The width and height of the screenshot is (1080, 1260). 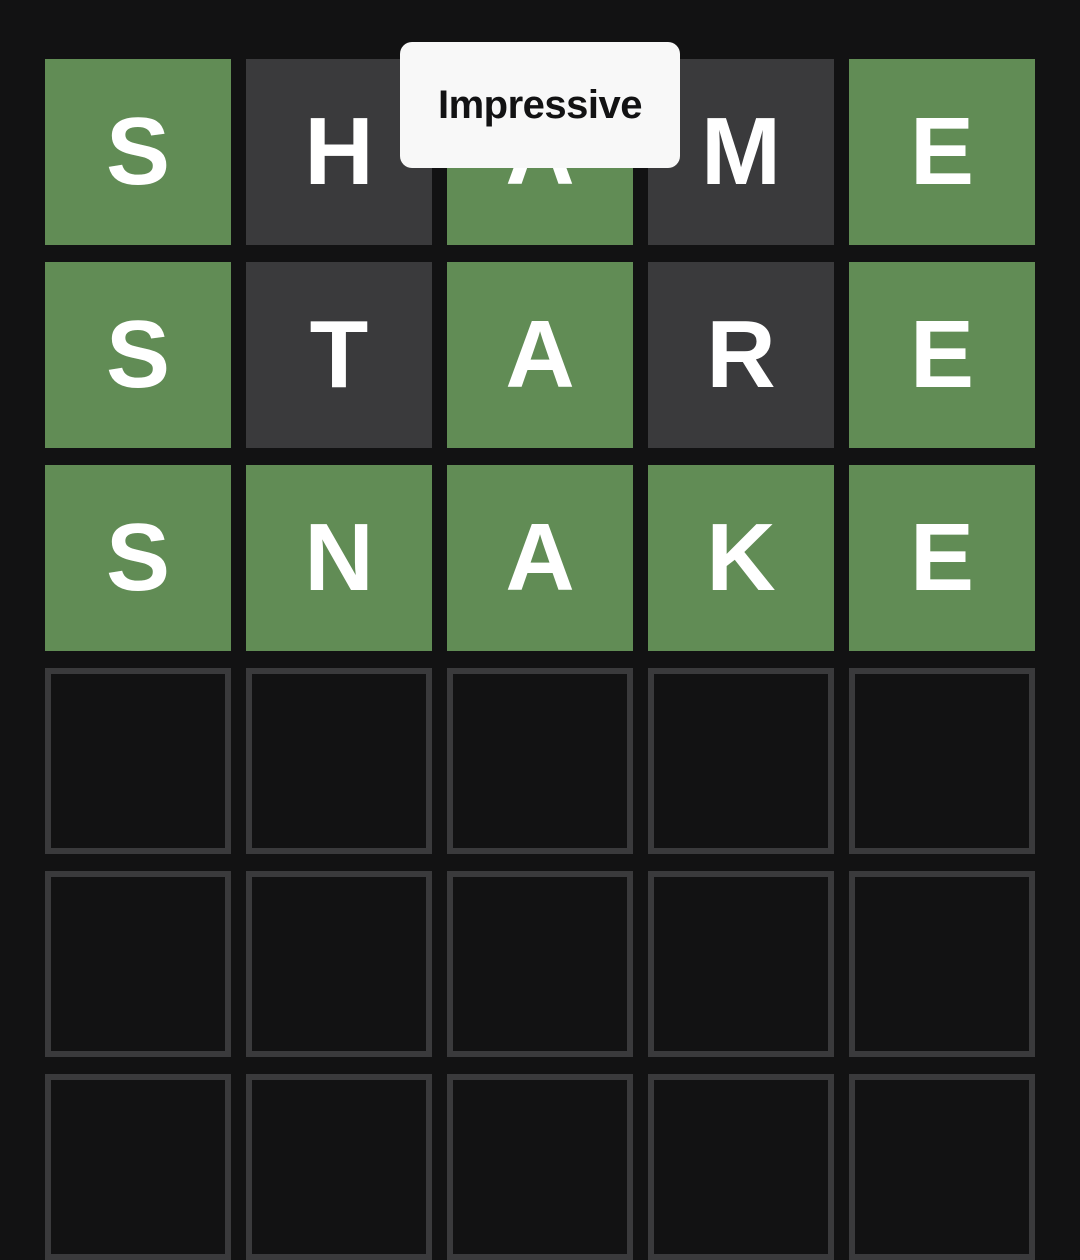 I want to click on tile-r6-c4, so click(x=741, y=1167).